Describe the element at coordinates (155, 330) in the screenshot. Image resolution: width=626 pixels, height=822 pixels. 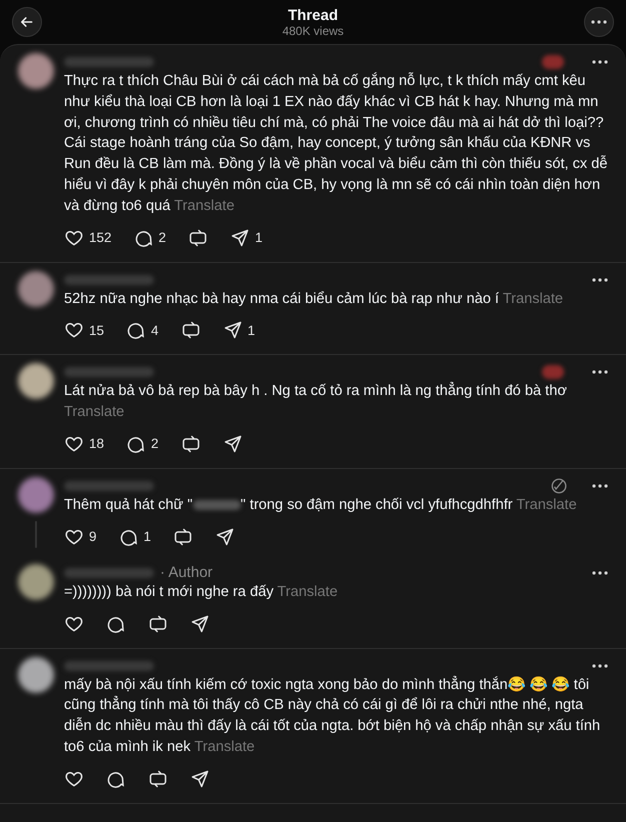
I see `reply-count: 4` at that location.